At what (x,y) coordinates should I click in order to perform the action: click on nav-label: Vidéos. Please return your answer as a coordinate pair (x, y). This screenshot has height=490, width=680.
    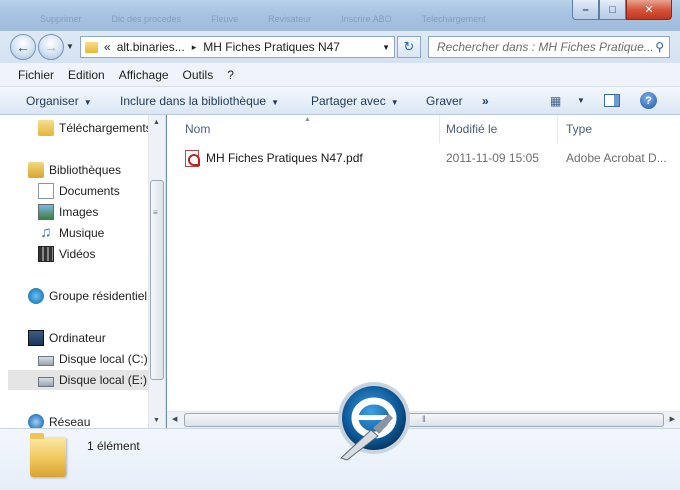
    Looking at the image, I should click on (77, 254).